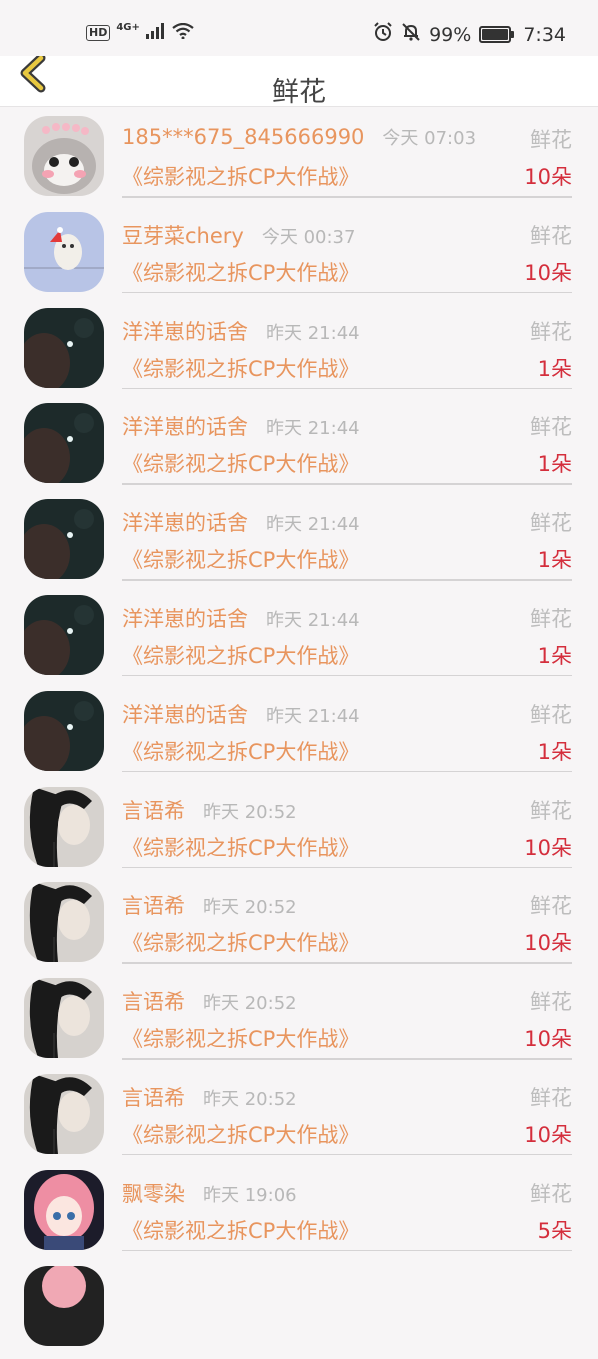 This screenshot has height=1359, width=598. Describe the element at coordinates (308, 237) in the screenshot. I see `timestamp: 今天 00:37` at that location.